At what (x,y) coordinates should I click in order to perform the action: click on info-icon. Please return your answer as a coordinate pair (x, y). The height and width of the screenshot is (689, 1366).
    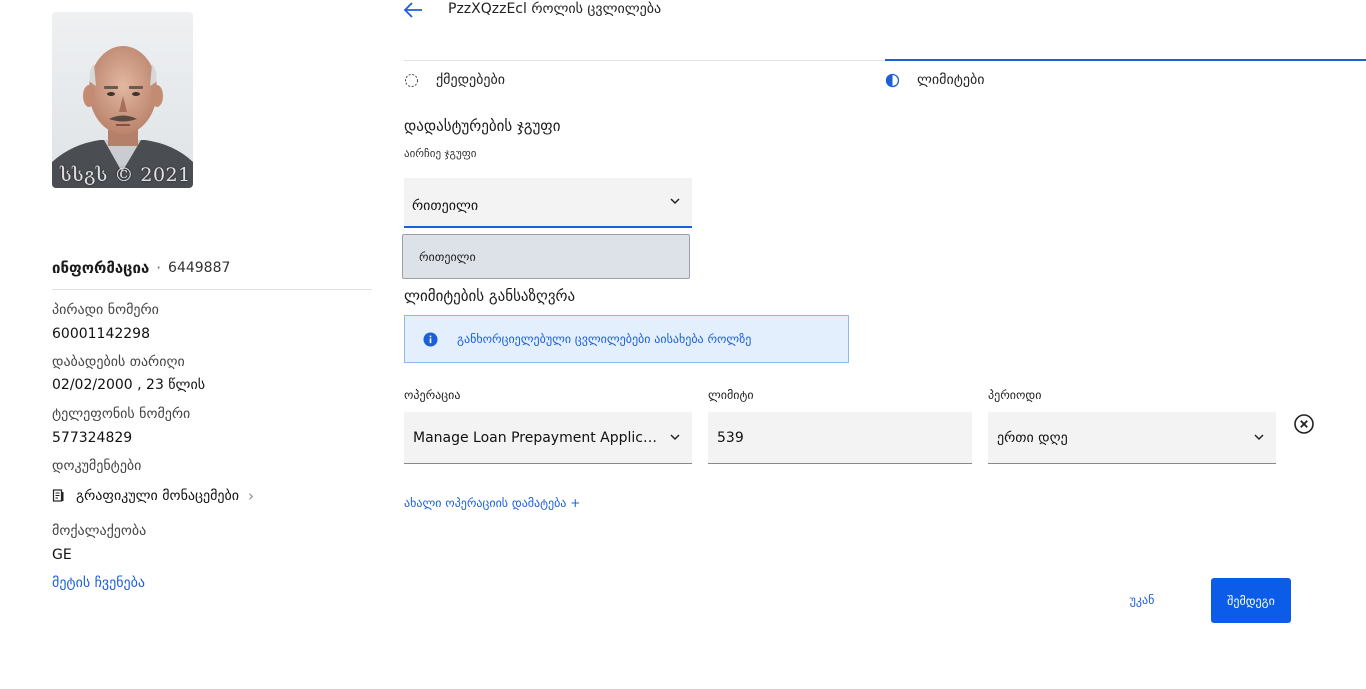
    Looking at the image, I should click on (430, 339).